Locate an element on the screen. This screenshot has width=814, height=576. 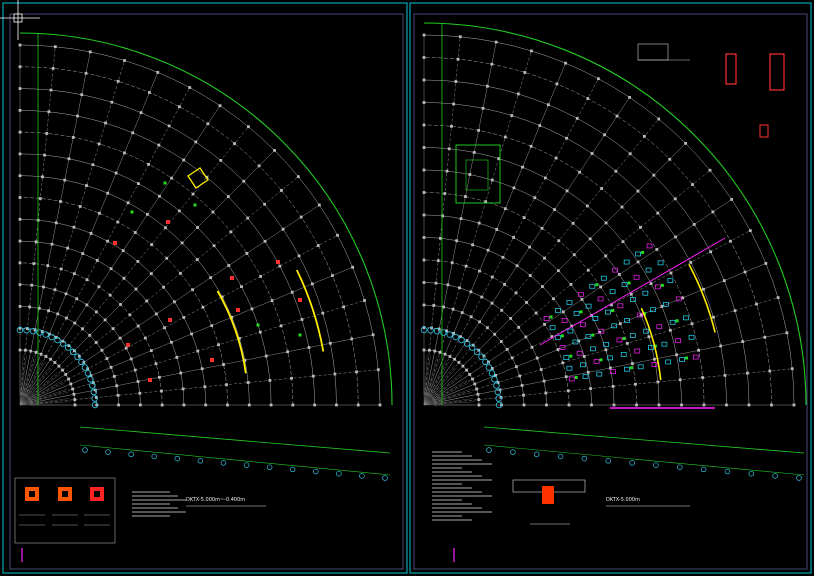
highlighted-wall is located at coordinates (702, 298).